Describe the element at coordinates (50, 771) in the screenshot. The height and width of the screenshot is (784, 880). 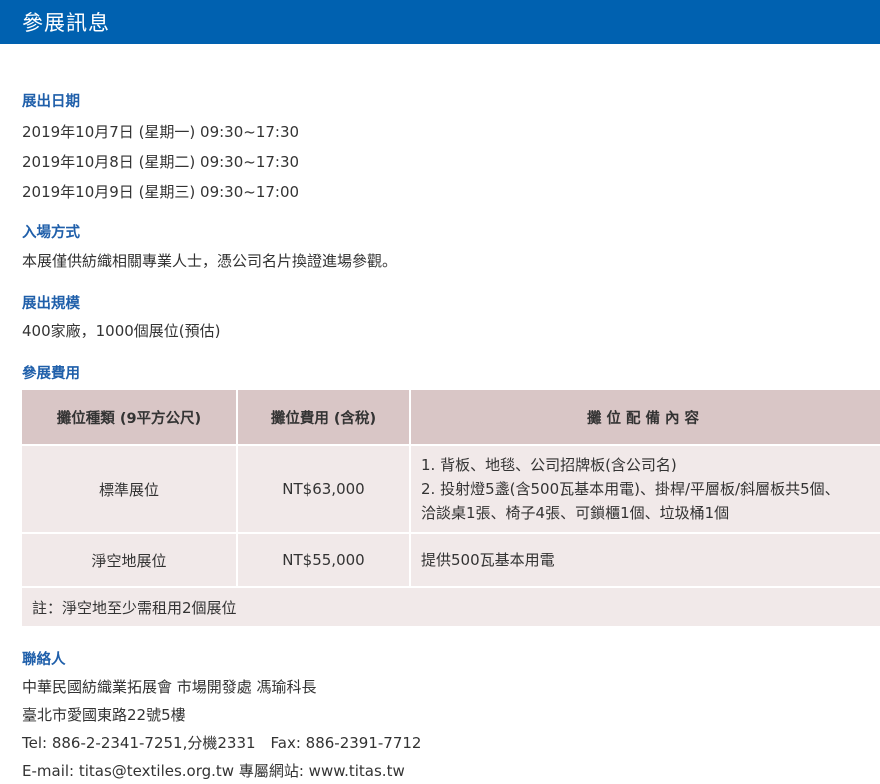
I see `email-label: E-mail:` at that location.